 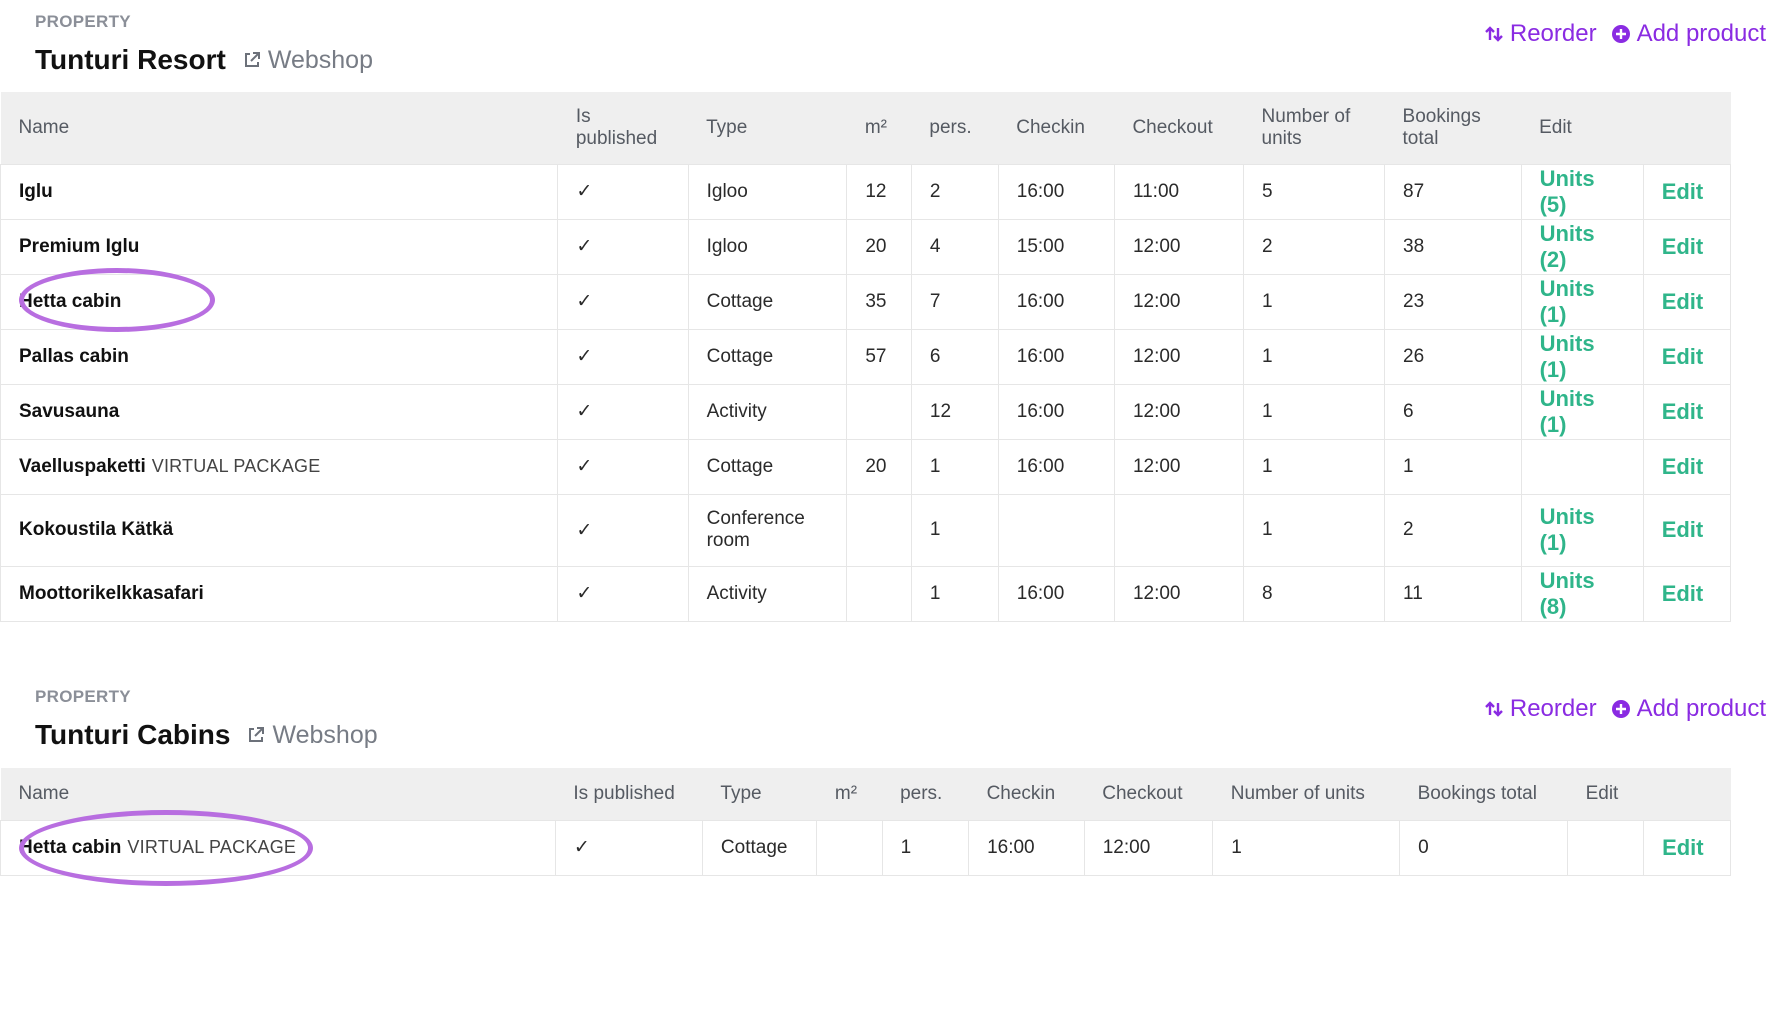 What do you see at coordinates (279, 356) in the screenshot?
I see `cell-name: Pallas cabin` at bounding box center [279, 356].